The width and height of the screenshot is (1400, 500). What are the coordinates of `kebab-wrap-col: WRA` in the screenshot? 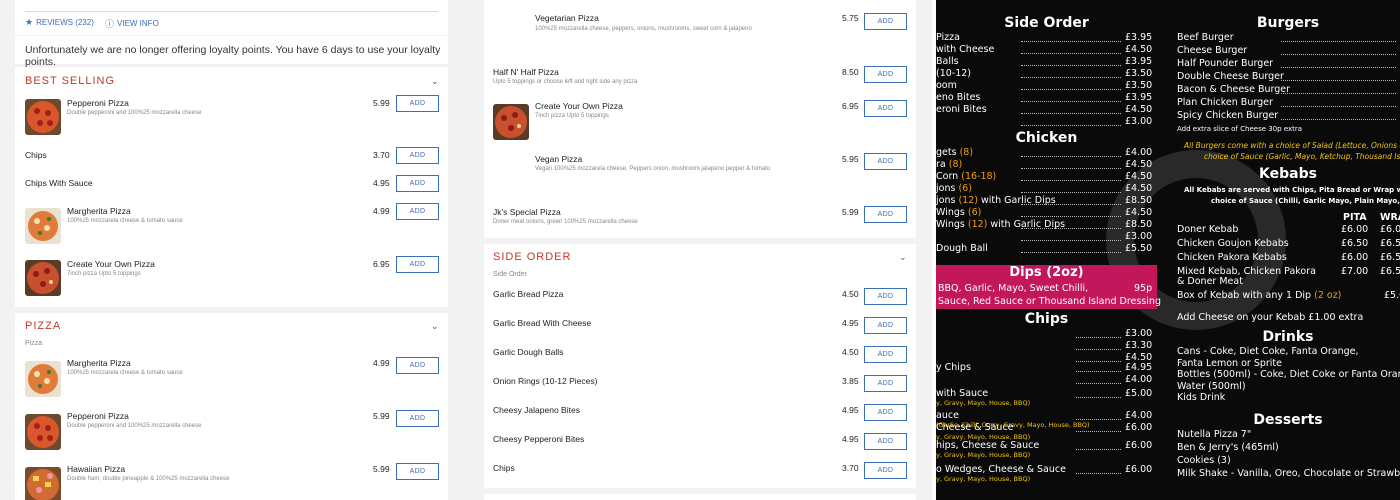 It's located at (1390, 217).